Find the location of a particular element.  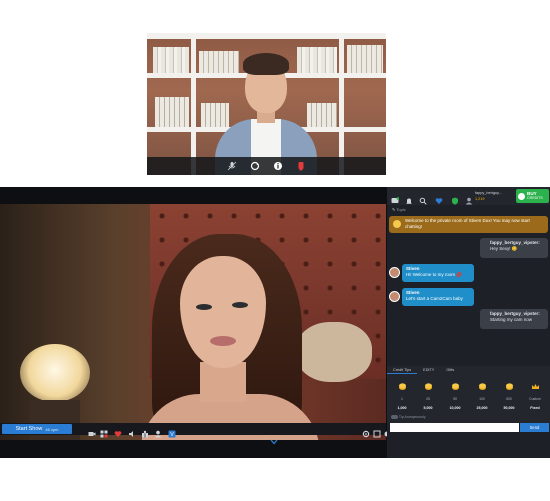

chevron-down-icon is located at coordinates (274, 438).